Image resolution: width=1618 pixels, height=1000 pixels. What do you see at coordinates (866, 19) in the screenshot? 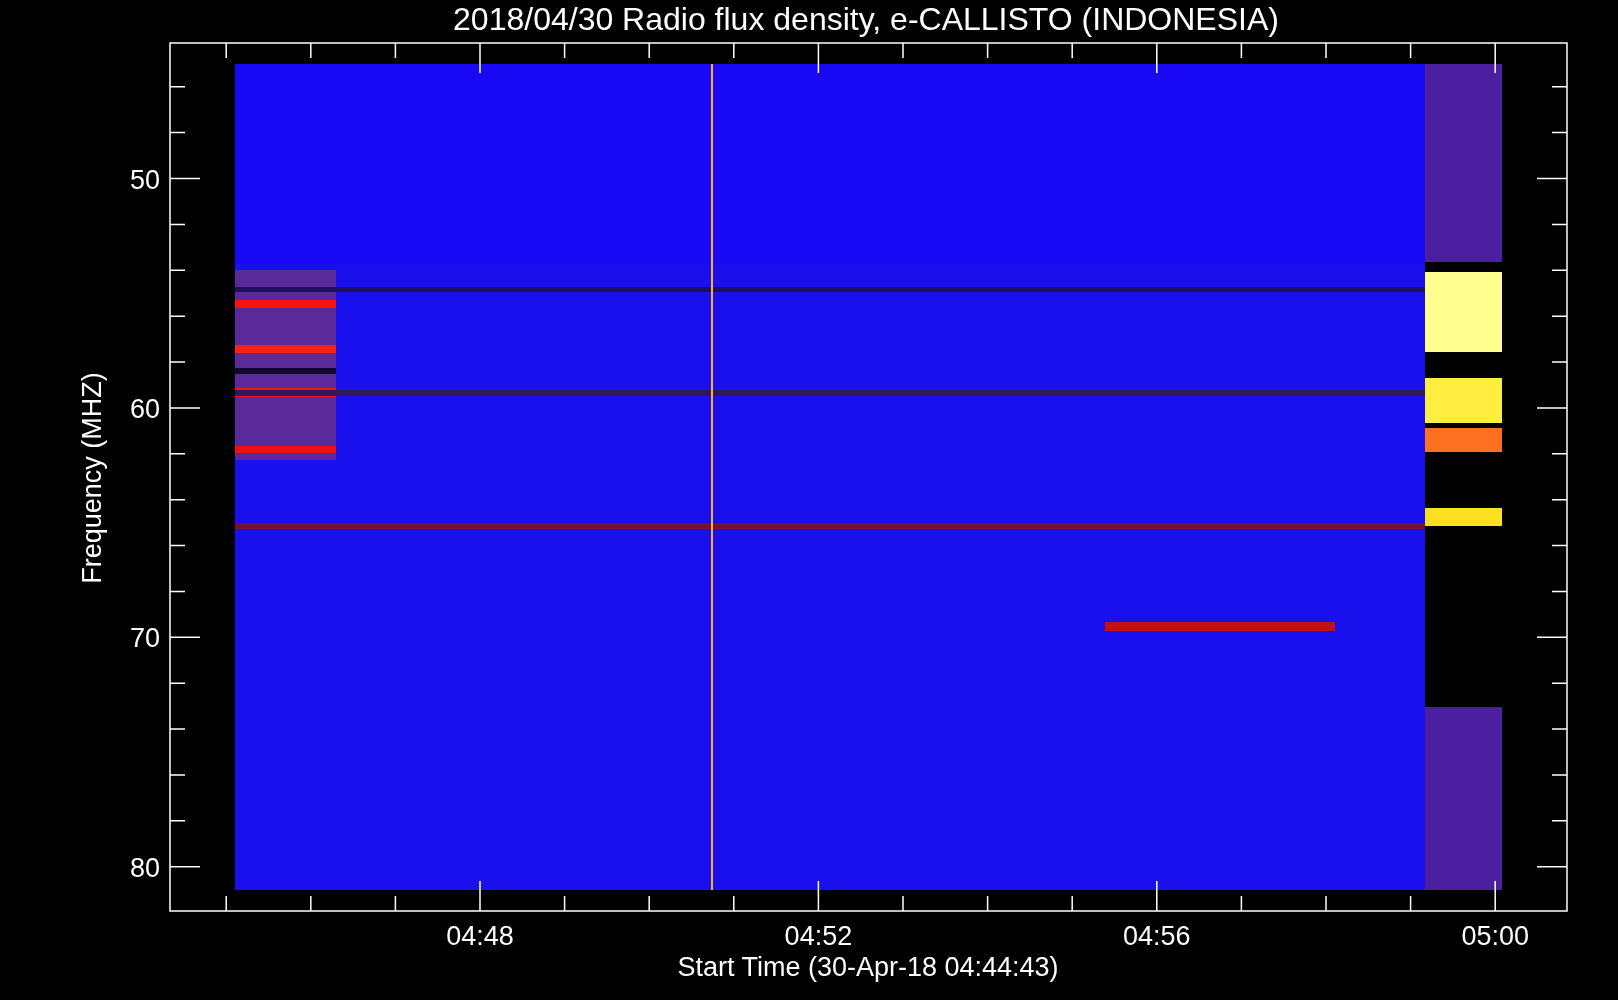
I see `chart-title: 2018/04/30 Radio flux density, e-CALLISTO (INDONESIA)` at bounding box center [866, 19].